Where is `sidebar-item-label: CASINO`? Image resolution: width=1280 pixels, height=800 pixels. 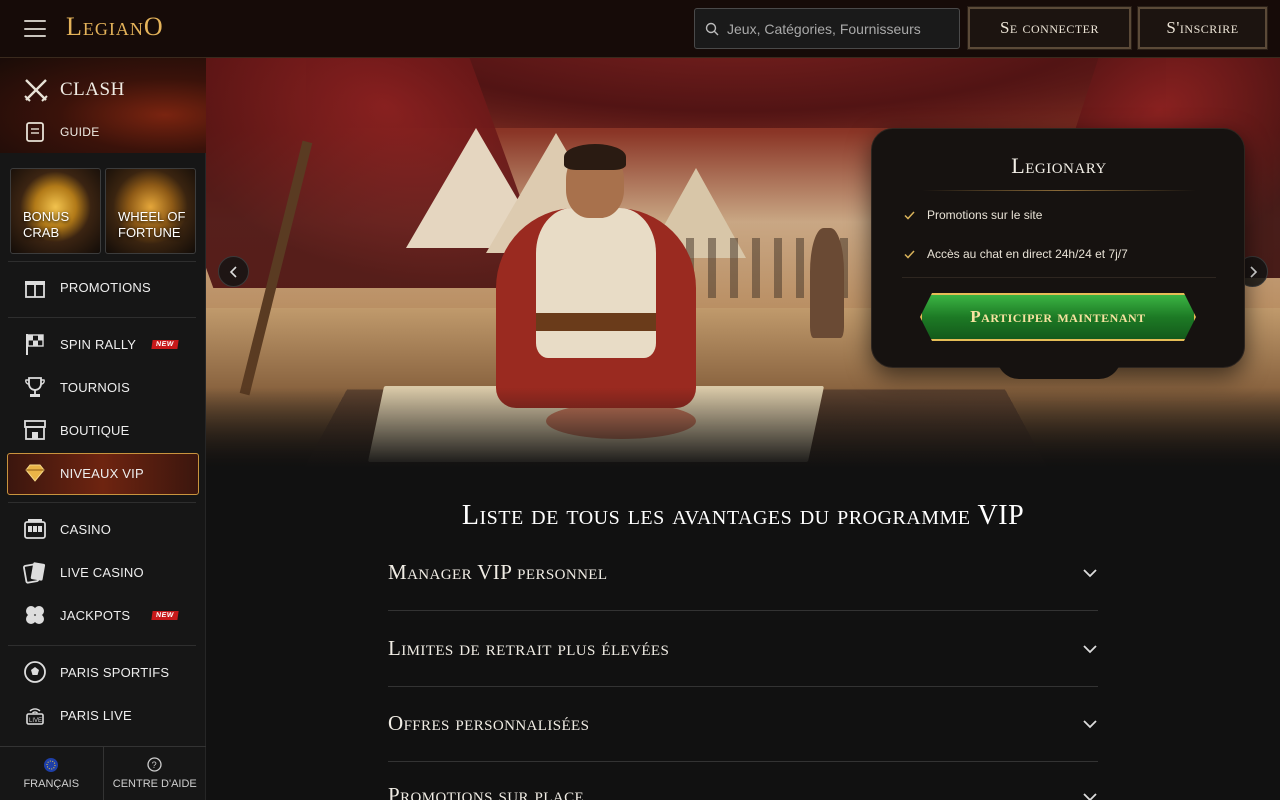 sidebar-item-label: CASINO is located at coordinates (86, 529).